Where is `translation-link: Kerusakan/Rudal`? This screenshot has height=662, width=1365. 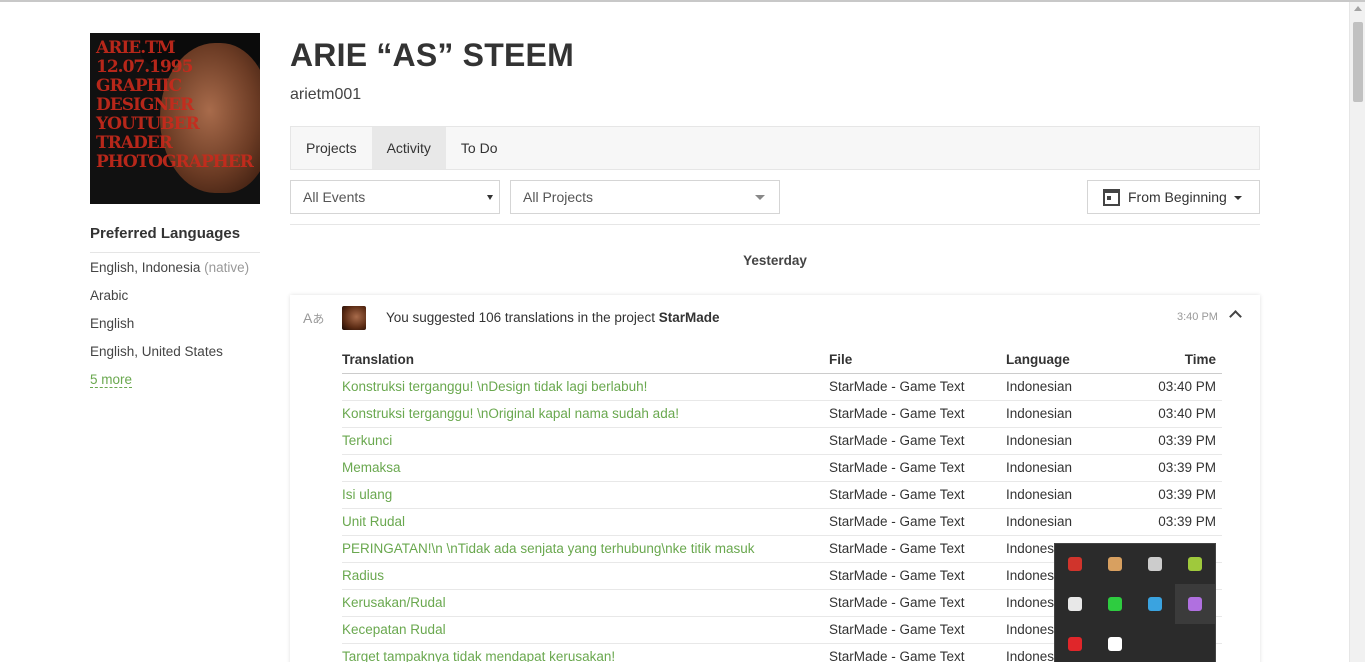 translation-link: Kerusakan/Rudal is located at coordinates (585, 603).